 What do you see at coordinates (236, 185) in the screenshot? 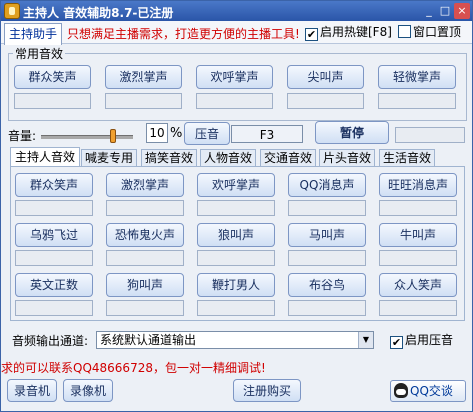
I see `sound-btn: 欢呼掌声` at bounding box center [236, 185].